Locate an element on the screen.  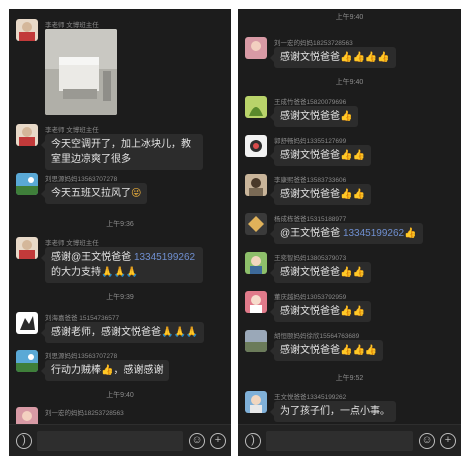
sender-name: 王奕智妈妈13805379073 is located at coordinates (310, 258).